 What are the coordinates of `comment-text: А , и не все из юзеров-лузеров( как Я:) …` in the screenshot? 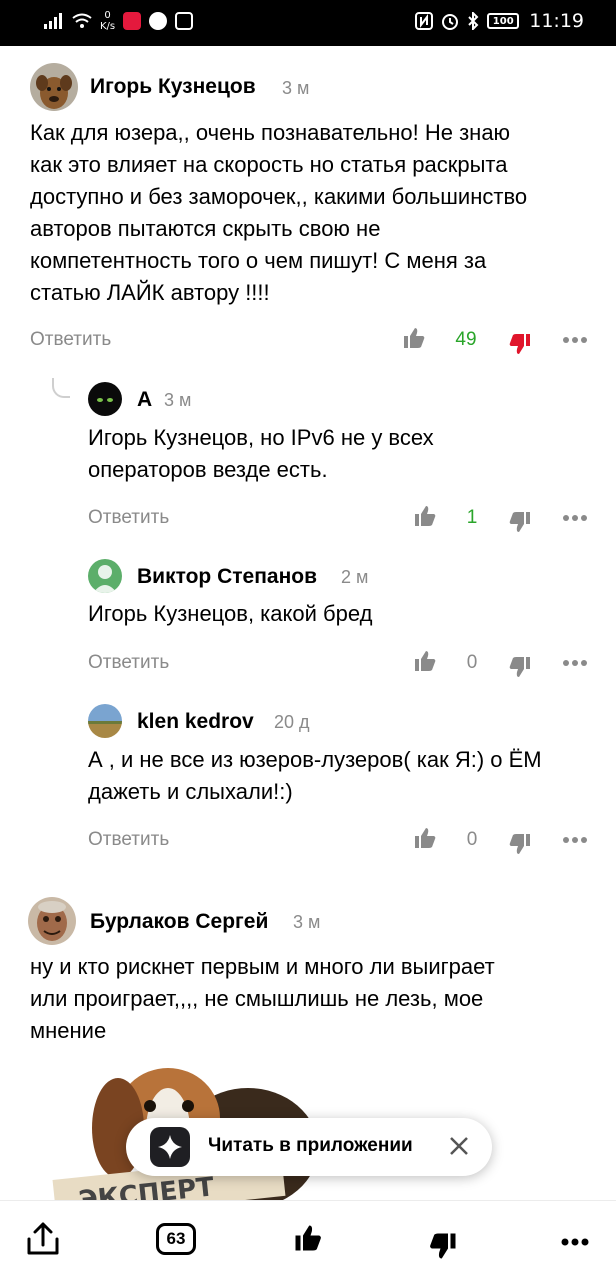 It's located at (315, 775).